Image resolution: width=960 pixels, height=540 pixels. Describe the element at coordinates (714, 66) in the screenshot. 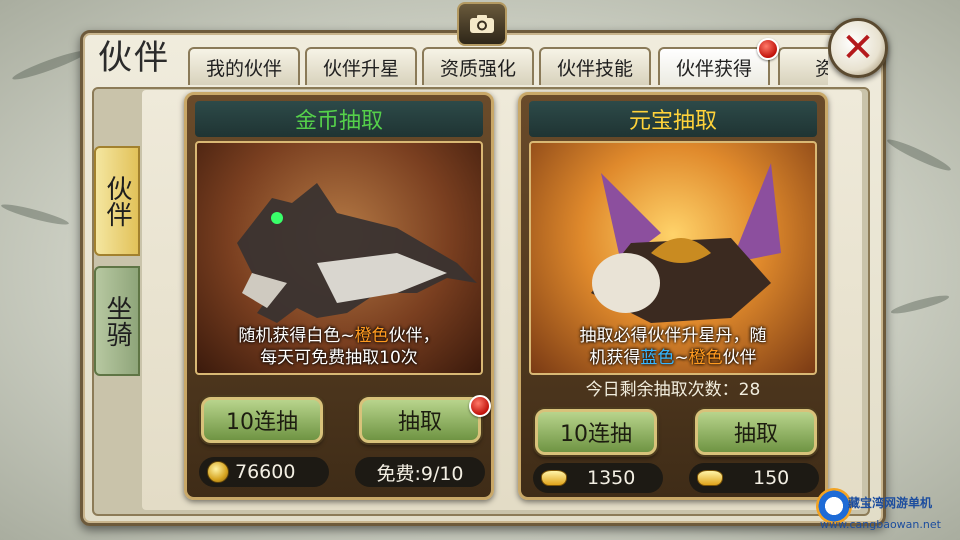

I see `tab-partner-obtain: 伙伴获得` at that location.